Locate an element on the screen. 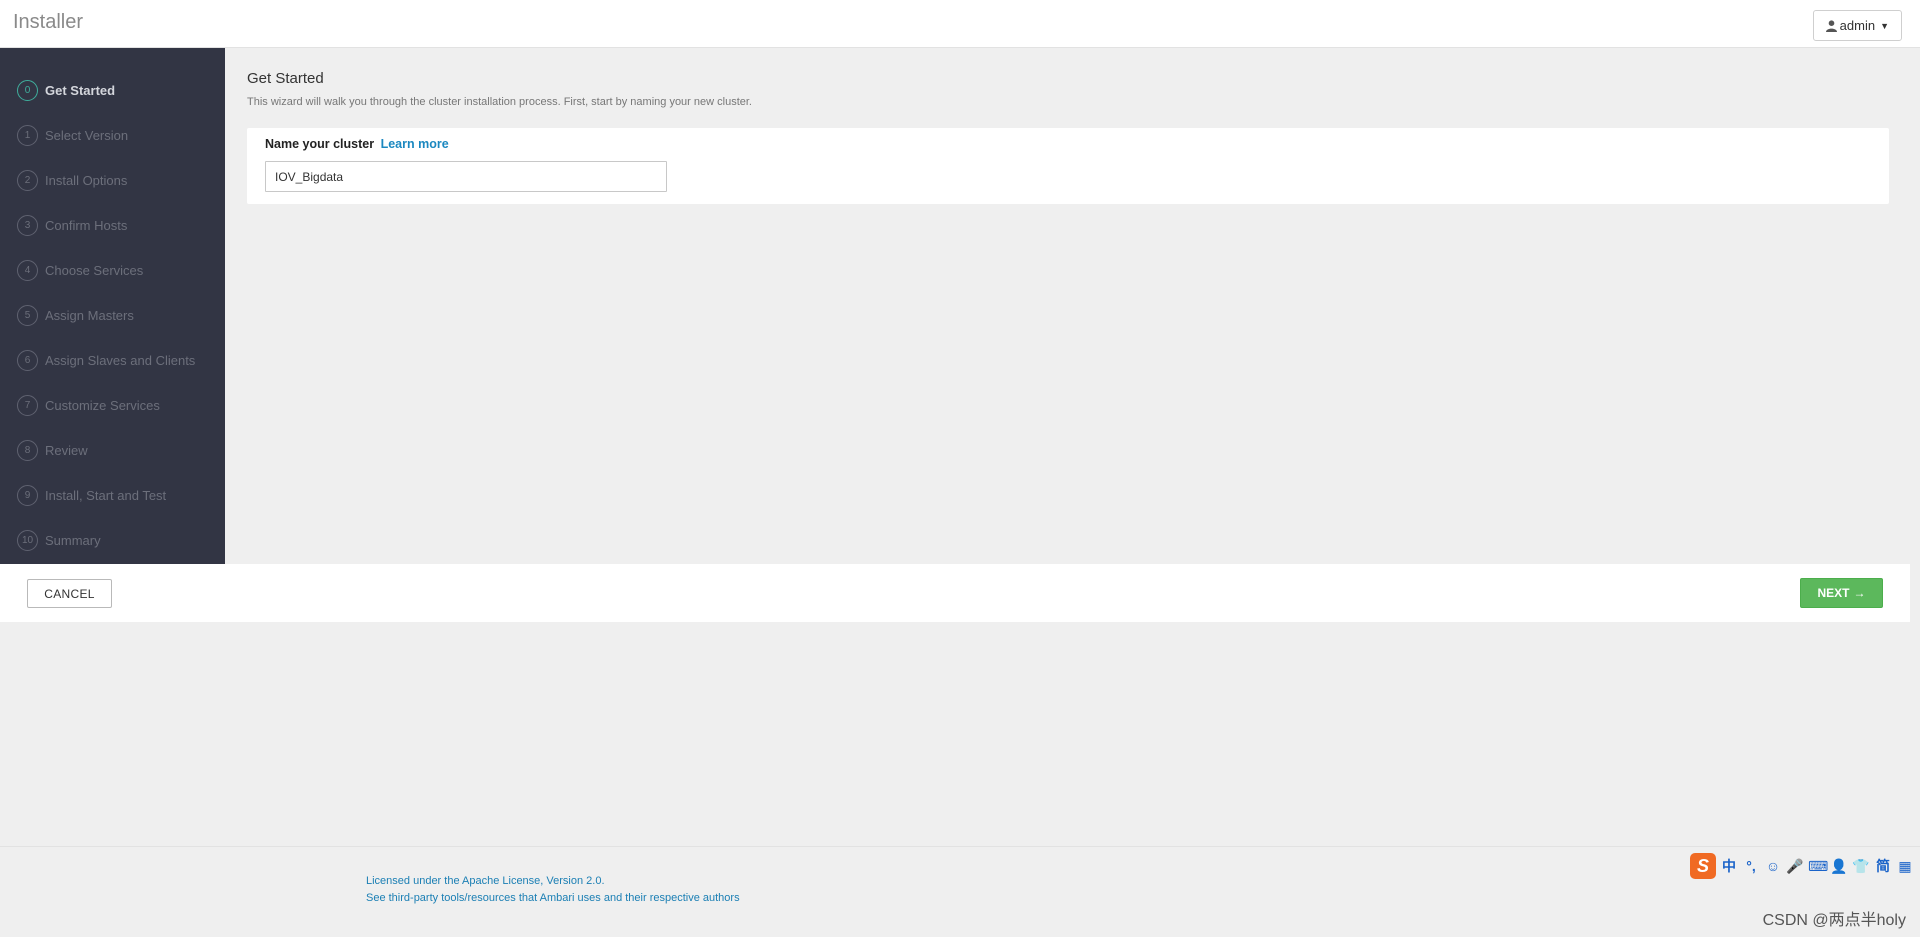 This screenshot has height=937, width=1920. grid-menu-icon: ▦ is located at coordinates (1905, 866).